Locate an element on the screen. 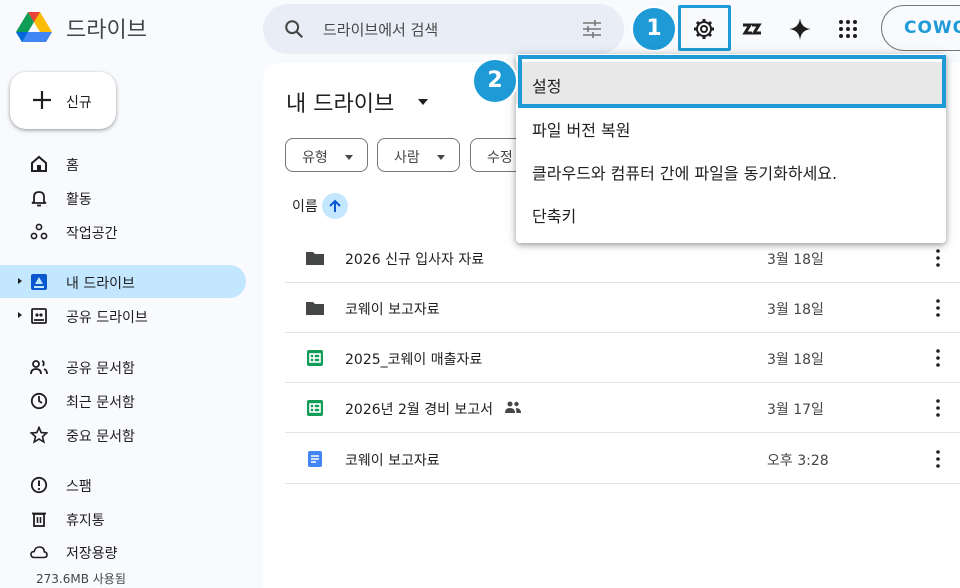 The width and height of the screenshot is (960, 588). sidebar-item-recent: 최근 문서함 is located at coordinates (123, 400).